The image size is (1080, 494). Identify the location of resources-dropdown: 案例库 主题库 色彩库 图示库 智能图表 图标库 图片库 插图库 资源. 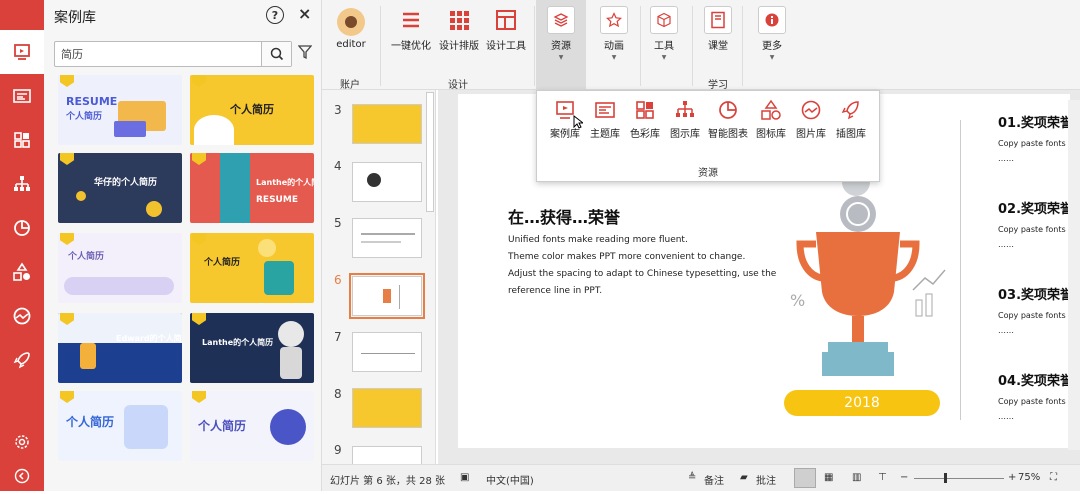
(708, 136).